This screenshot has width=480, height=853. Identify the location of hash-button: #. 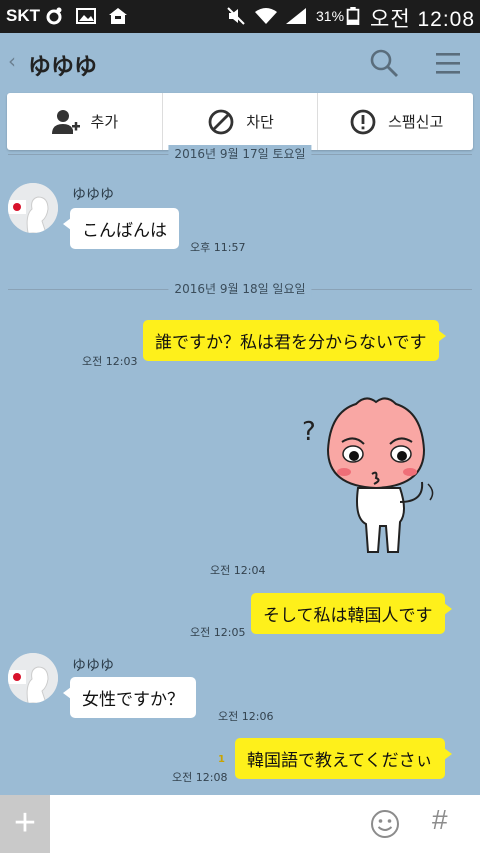
(440, 820).